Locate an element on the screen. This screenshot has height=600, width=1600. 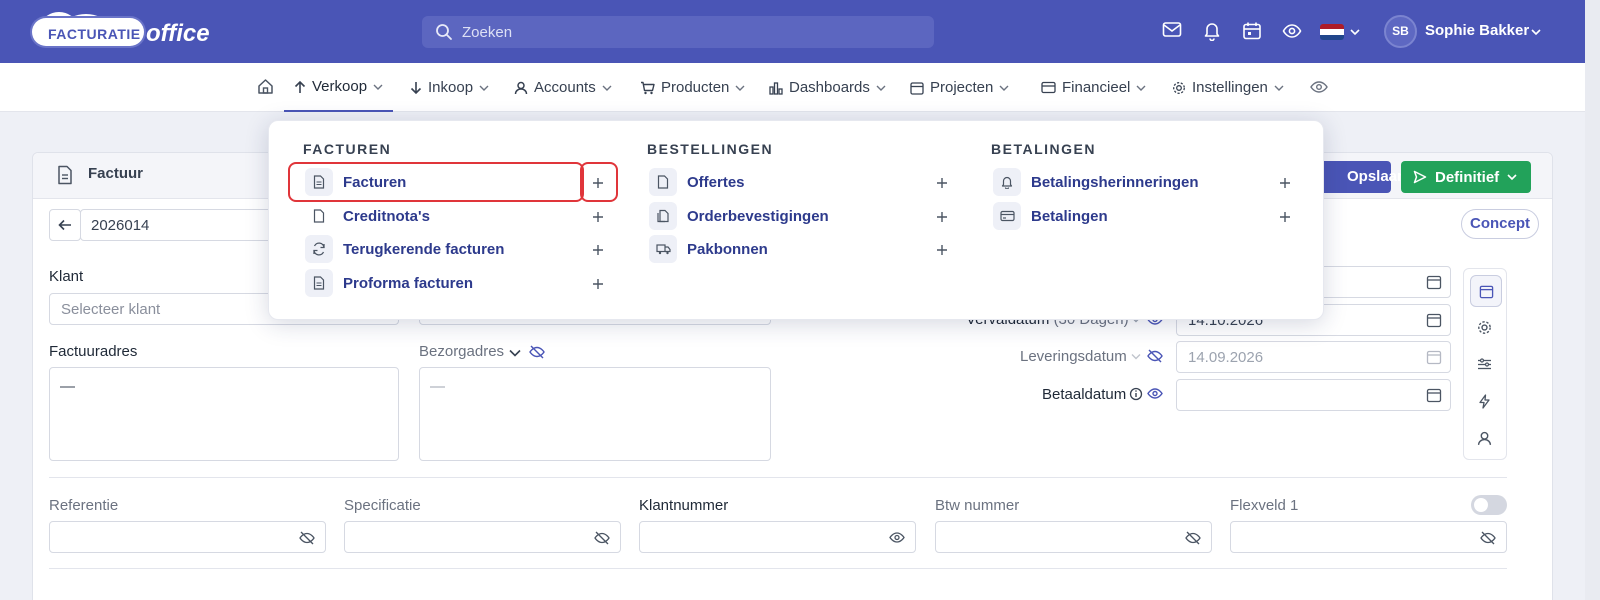
add-betaling-icon is located at coordinates (1285, 217).